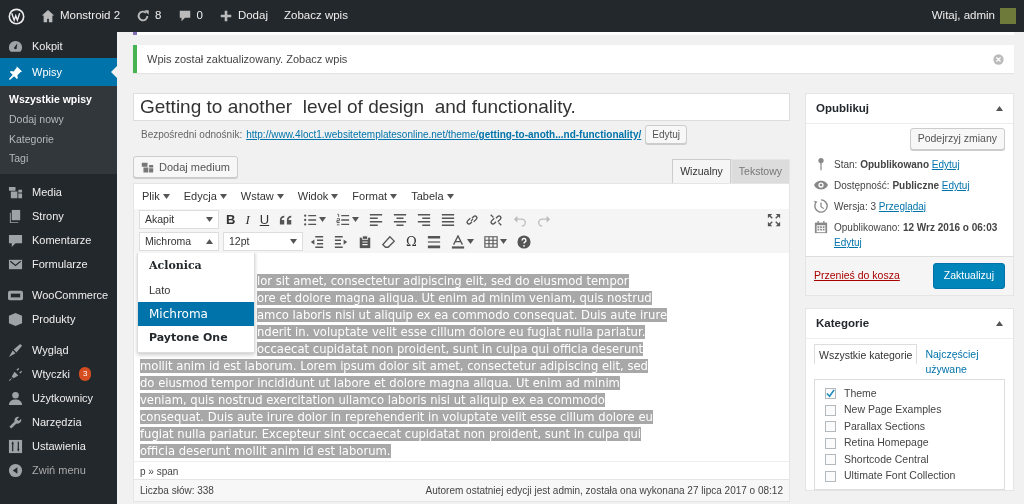 The width and height of the screenshot is (1024, 504). What do you see at coordinates (15, 46) in the screenshot?
I see `gauge-icon` at bounding box center [15, 46].